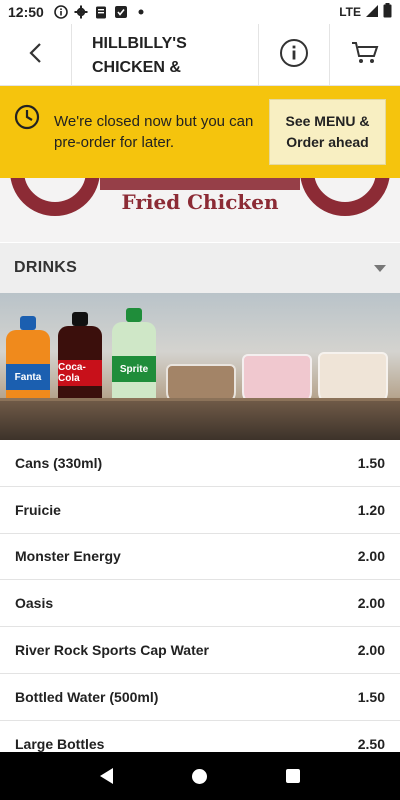  Describe the element at coordinates (28, 377) in the screenshot. I see `bottle-label: Fanta` at that location.